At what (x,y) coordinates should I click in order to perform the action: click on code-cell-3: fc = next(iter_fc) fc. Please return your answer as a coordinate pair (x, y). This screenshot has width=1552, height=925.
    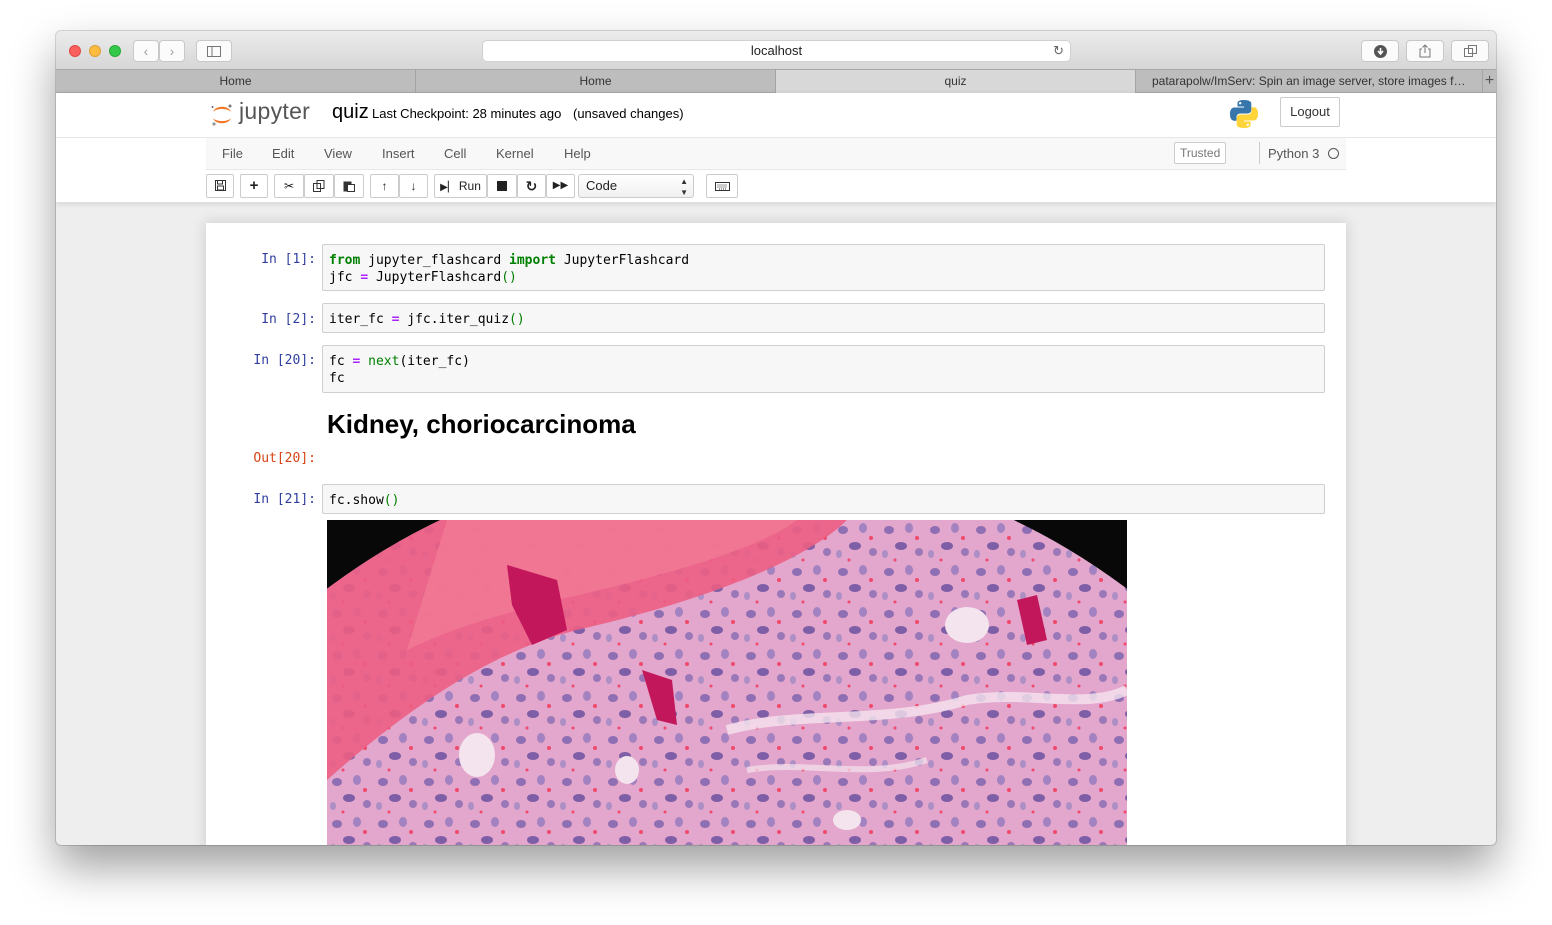
    Looking at the image, I should click on (823, 369).